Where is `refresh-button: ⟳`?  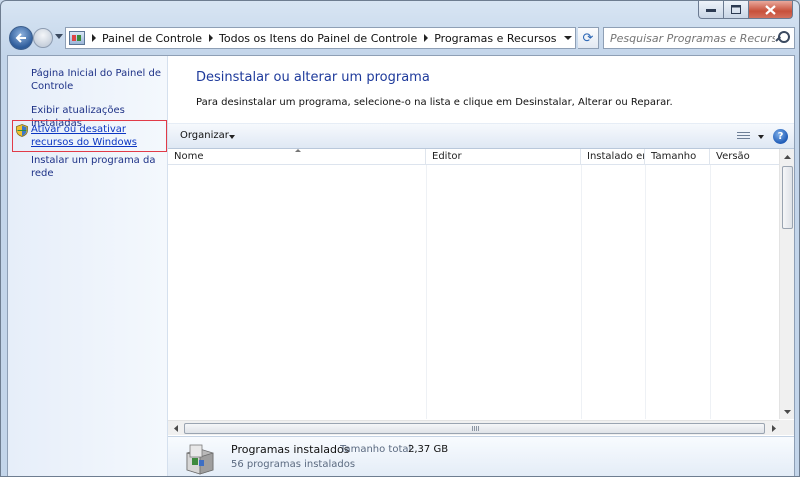 refresh-button: ⟳ is located at coordinates (588, 38).